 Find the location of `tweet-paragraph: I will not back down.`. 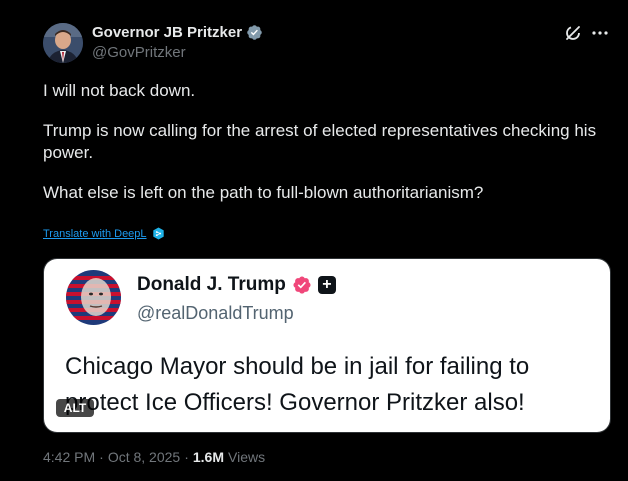

tweet-paragraph: I will not back down. is located at coordinates (119, 90).